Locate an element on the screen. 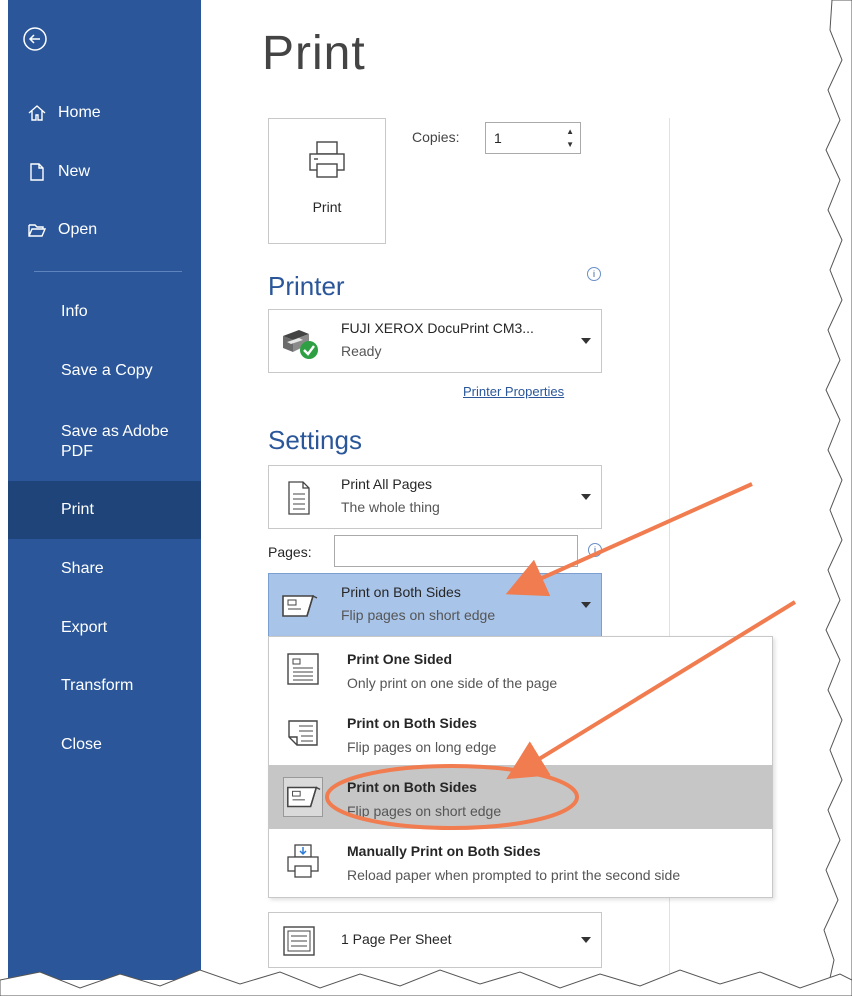  printer-ready-icon is located at coordinates (302, 344).